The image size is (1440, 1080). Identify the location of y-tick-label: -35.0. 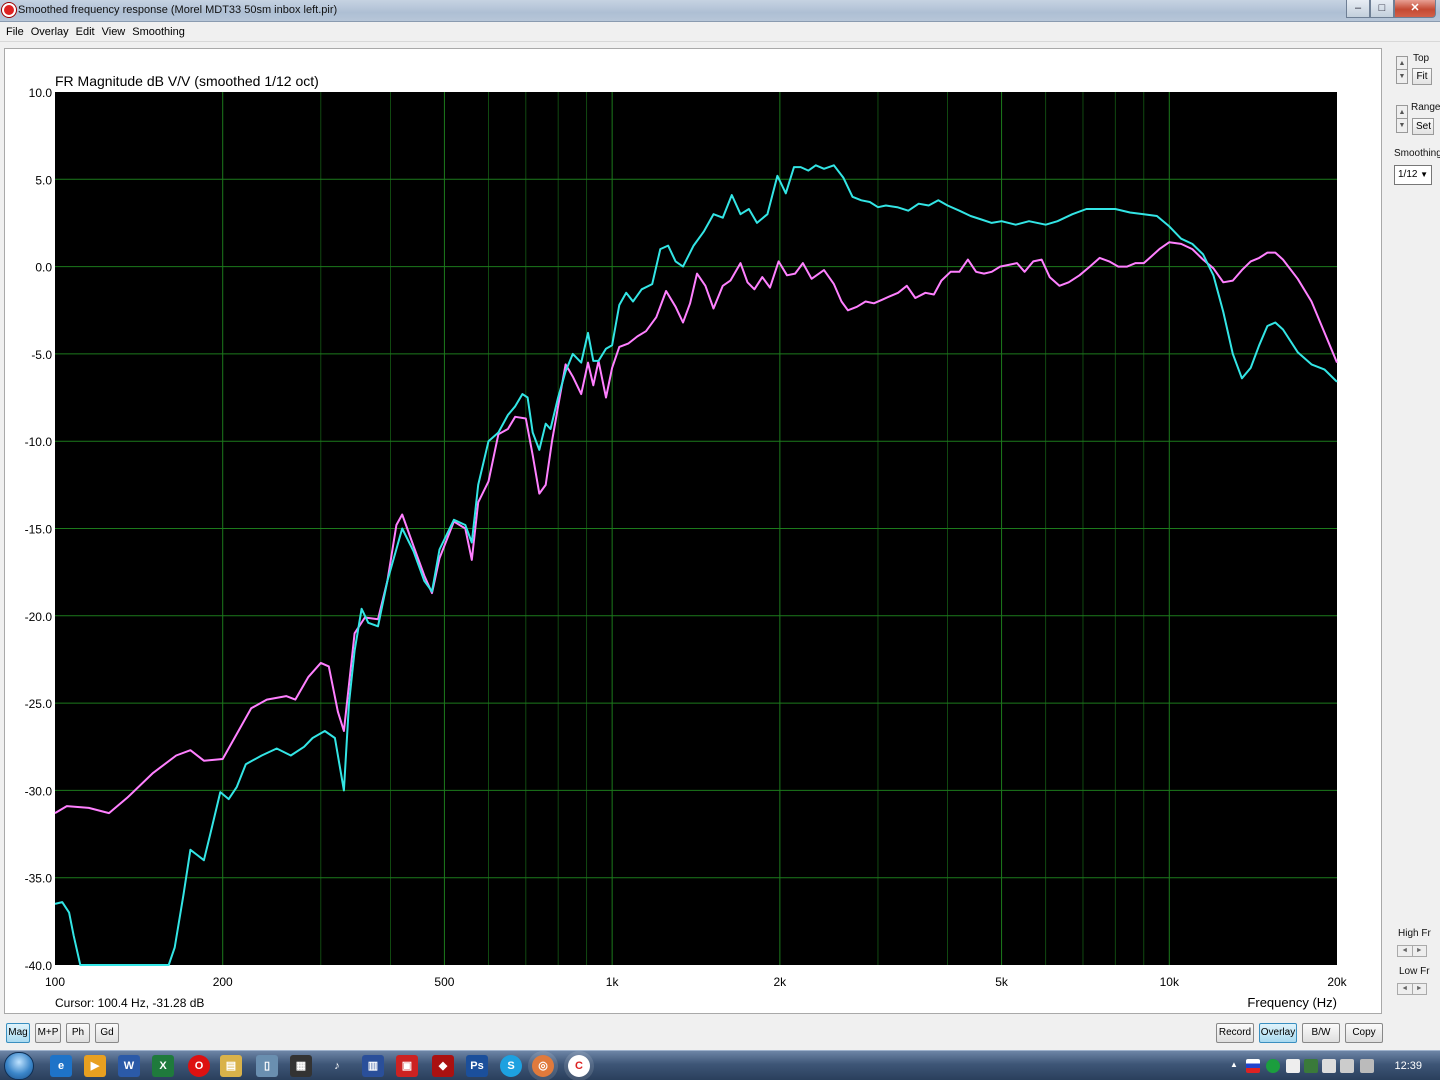
(39, 879).